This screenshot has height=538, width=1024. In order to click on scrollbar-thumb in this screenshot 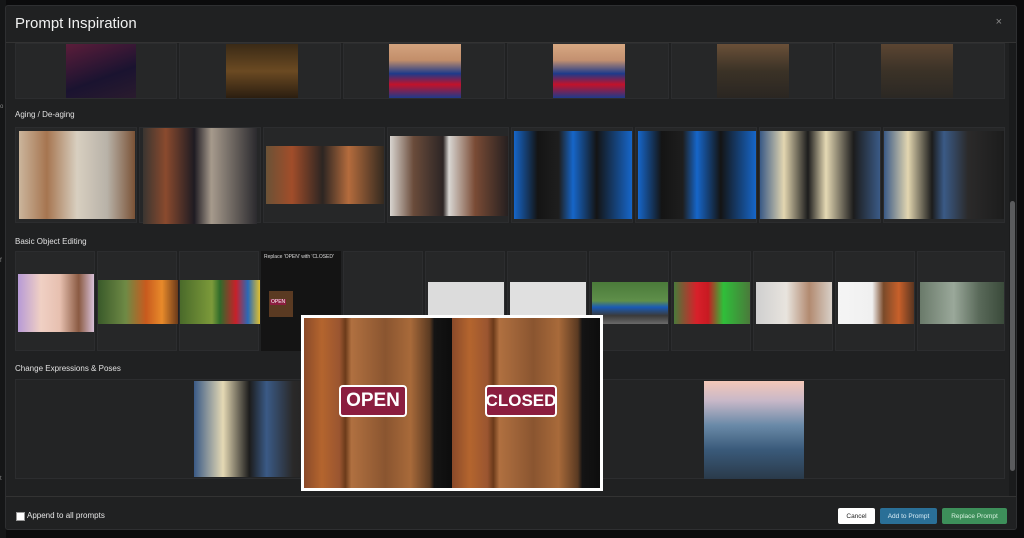, I will do `click(1012, 336)`.